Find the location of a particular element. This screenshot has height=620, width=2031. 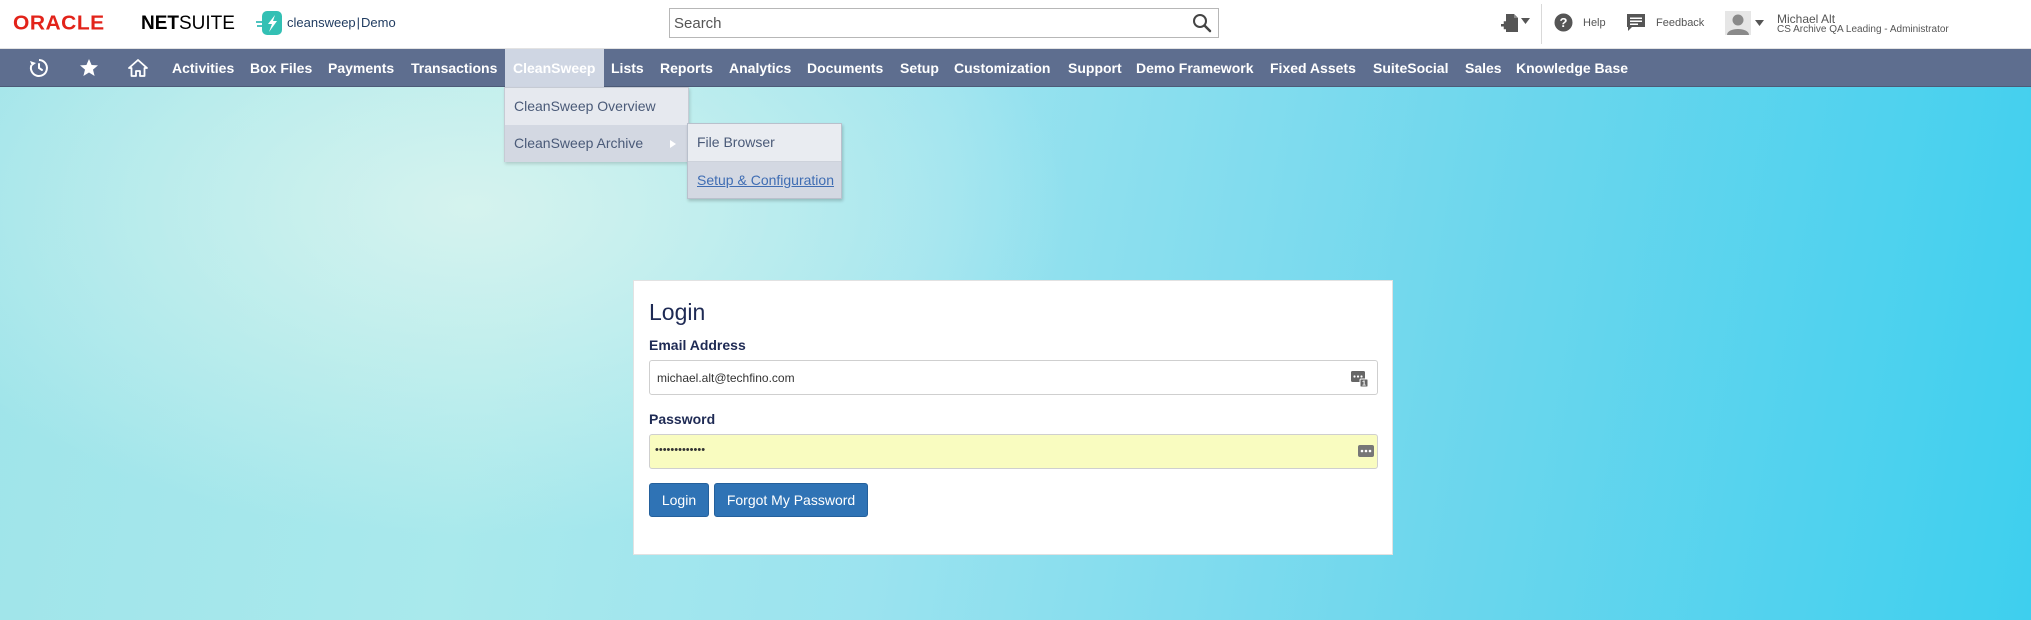

account-logo-suffix: Demo is located at coordinates (378, 22).